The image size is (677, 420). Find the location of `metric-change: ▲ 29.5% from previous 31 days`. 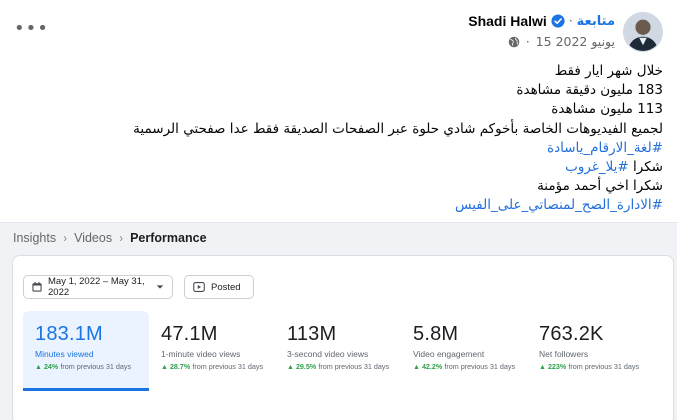

metric-change: ▲ 29.5% from previous 31 days is located at coordinates (344, 366).